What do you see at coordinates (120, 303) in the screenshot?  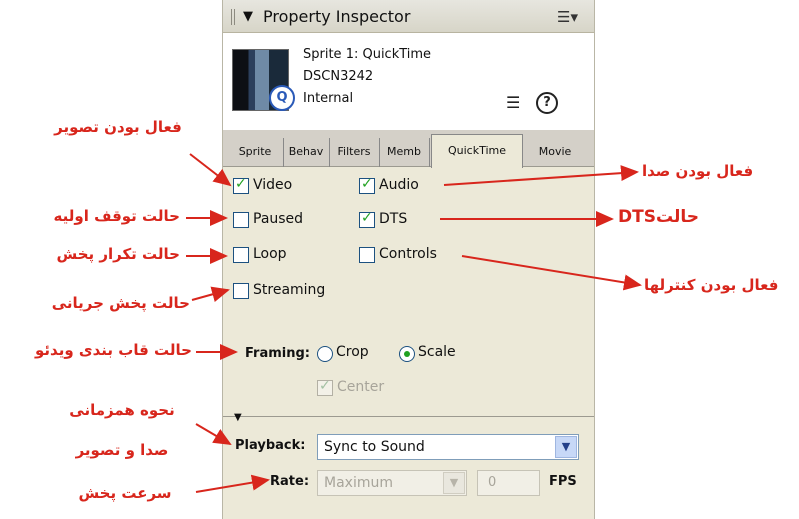 I see `annotation-streaming: حالت پخش جریانی` at bounding box center [120, 303].